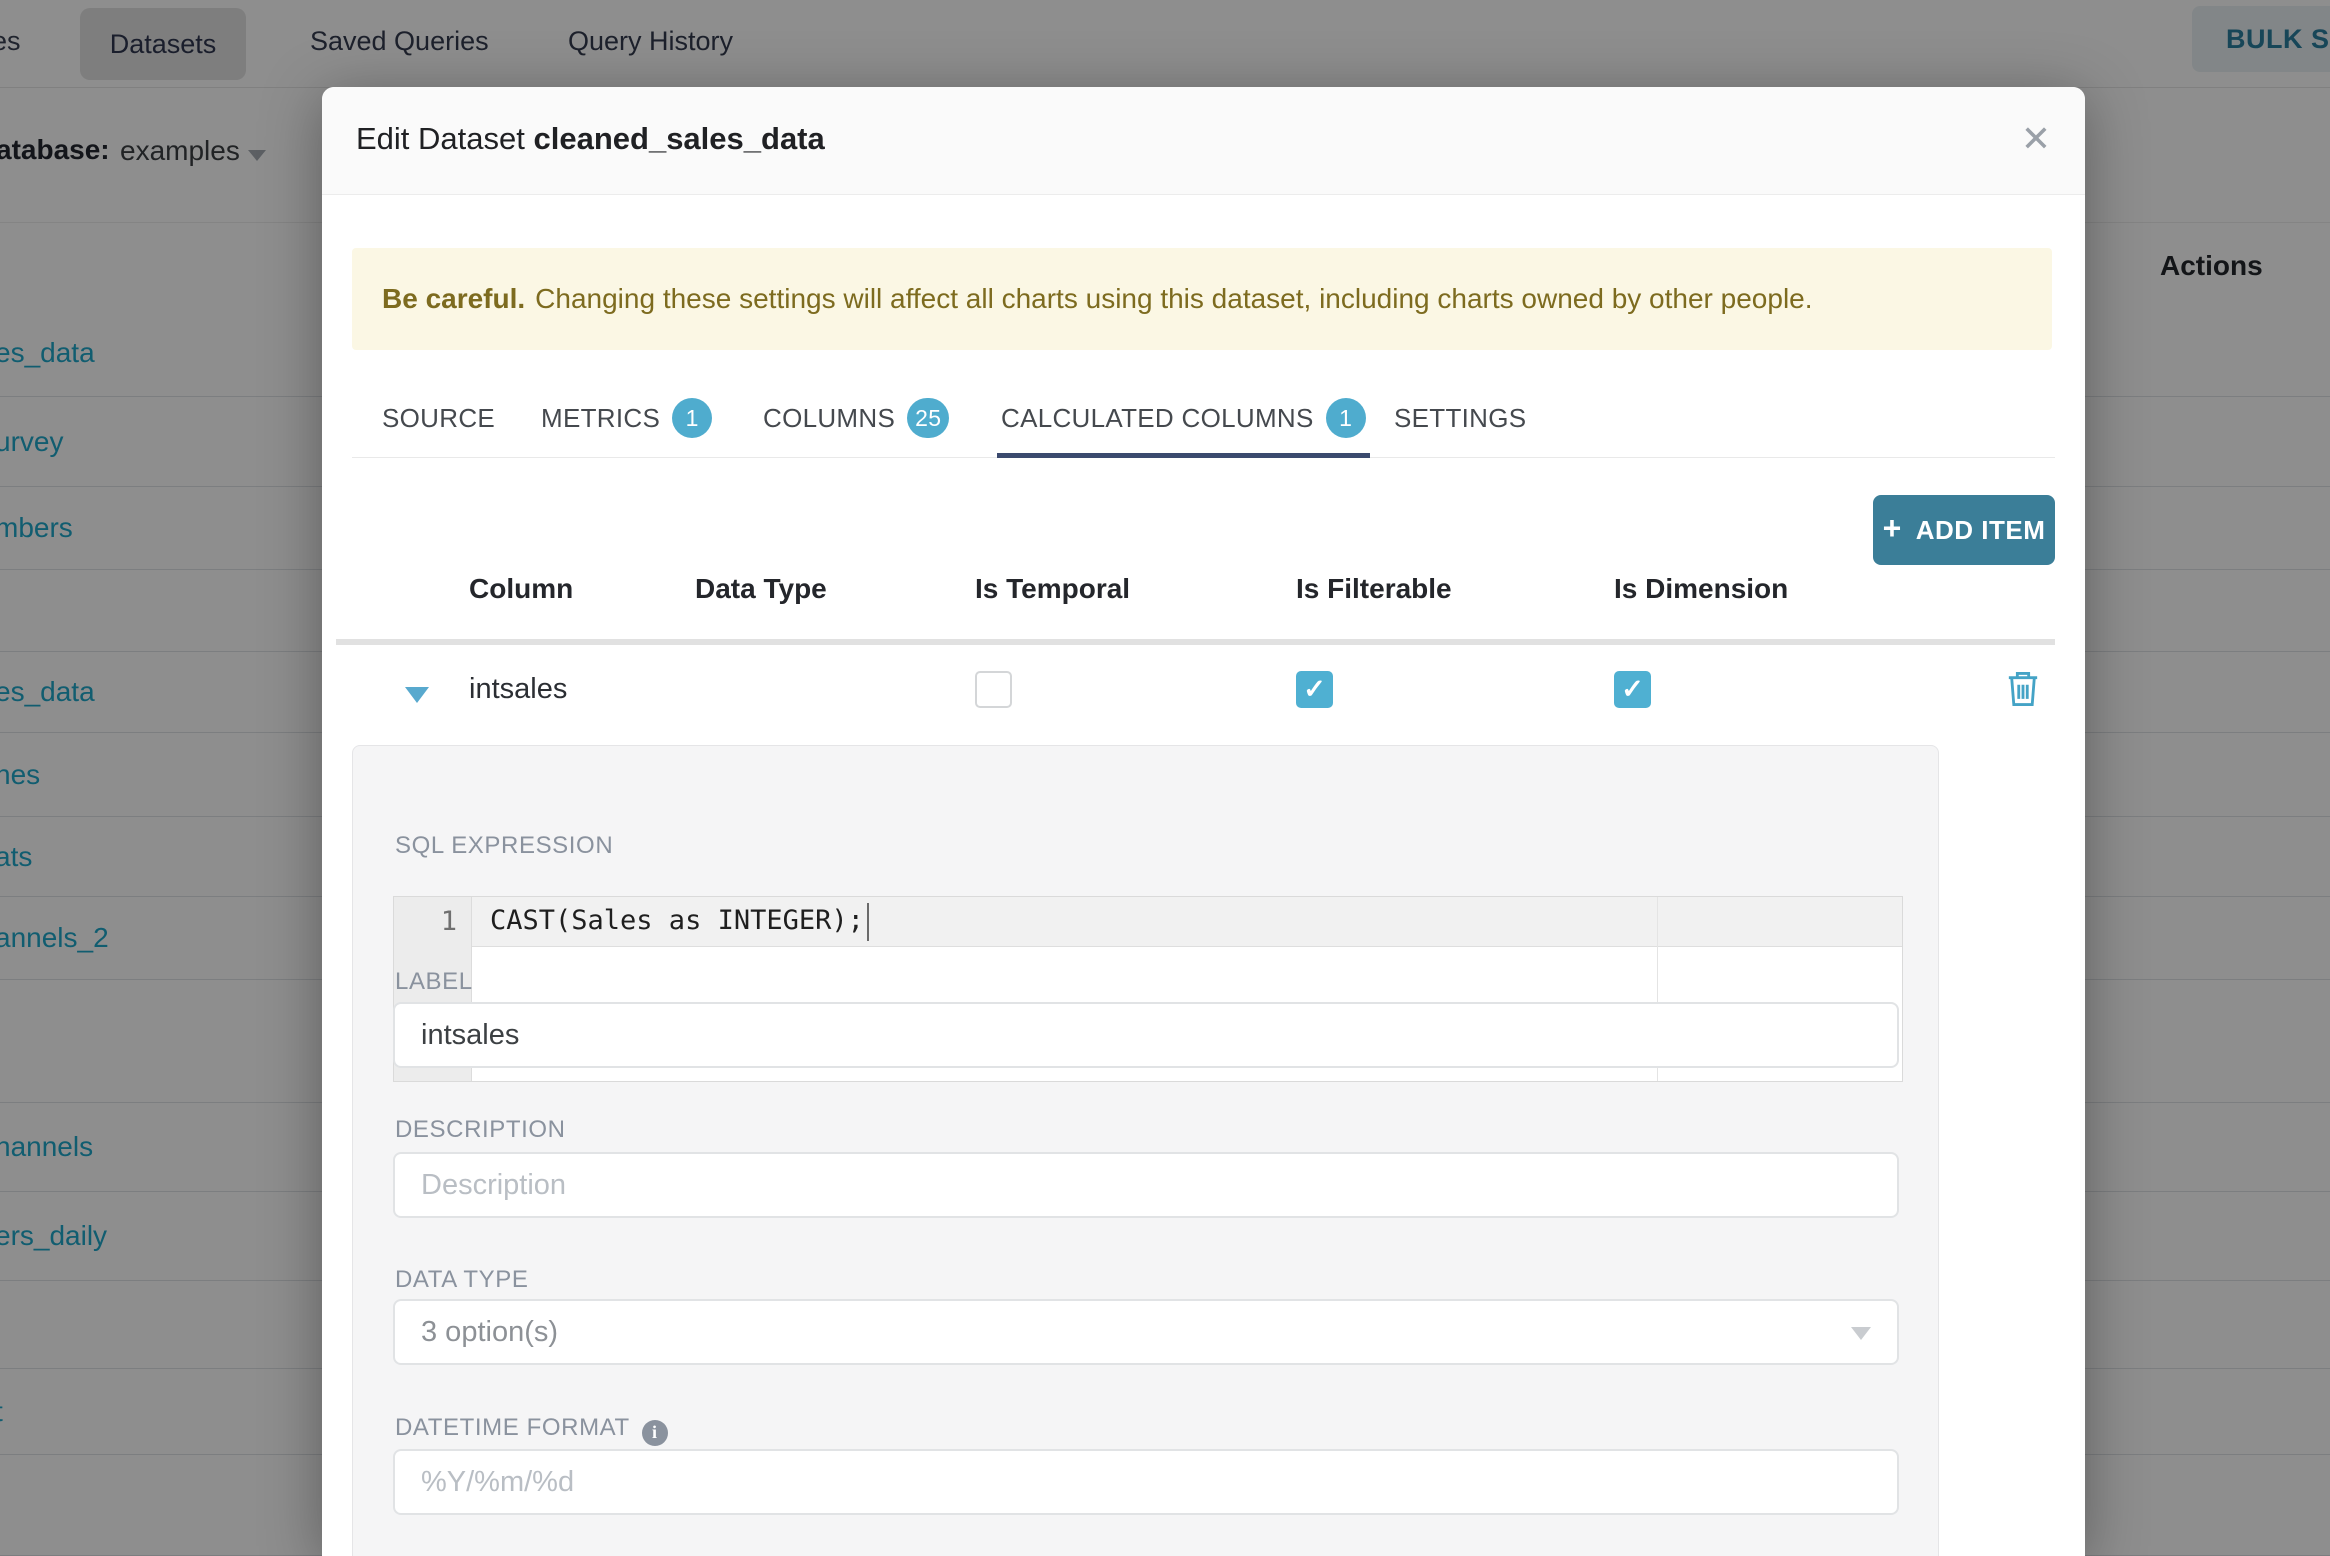 This screenshot has width=2330, height=1556. What do you see at coordinates (1146, 1185) in the screenshot?
I see `description-input` at bounding box center [1146, 1185].